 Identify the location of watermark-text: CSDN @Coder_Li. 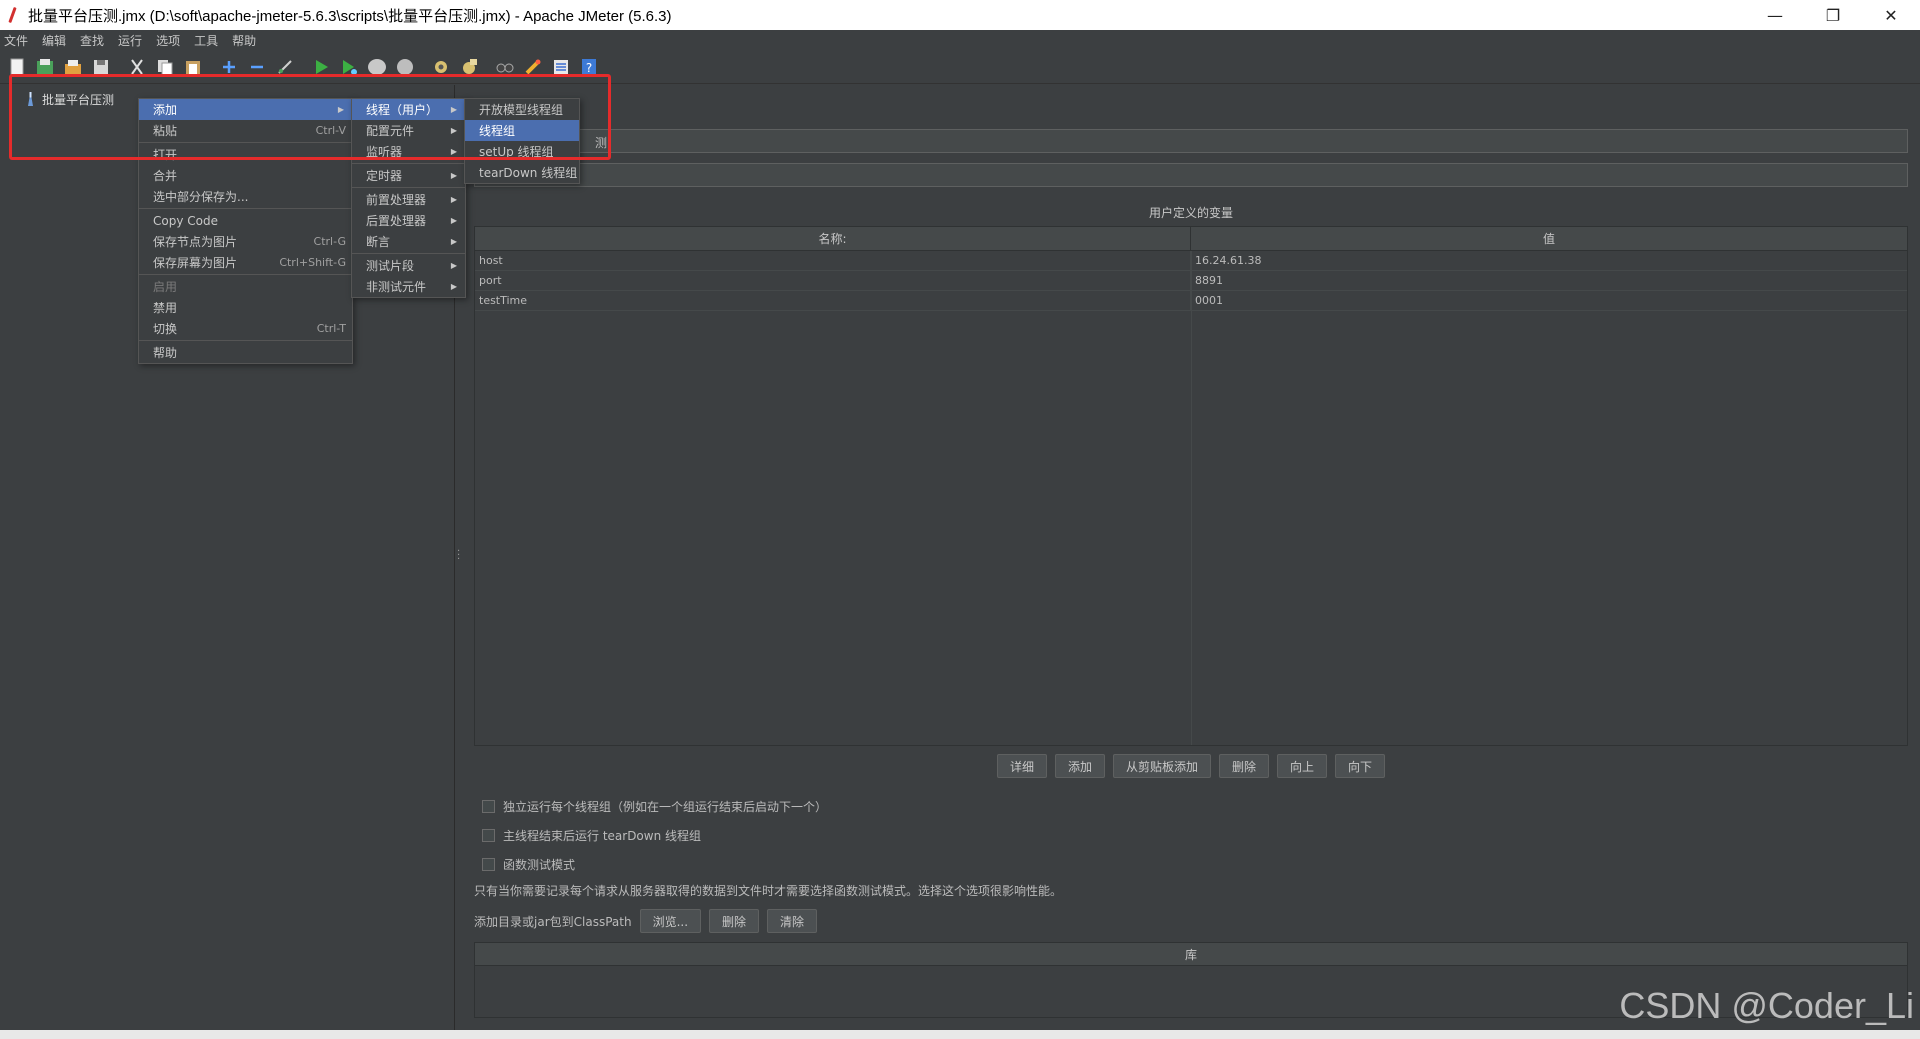
(1766, 1005).